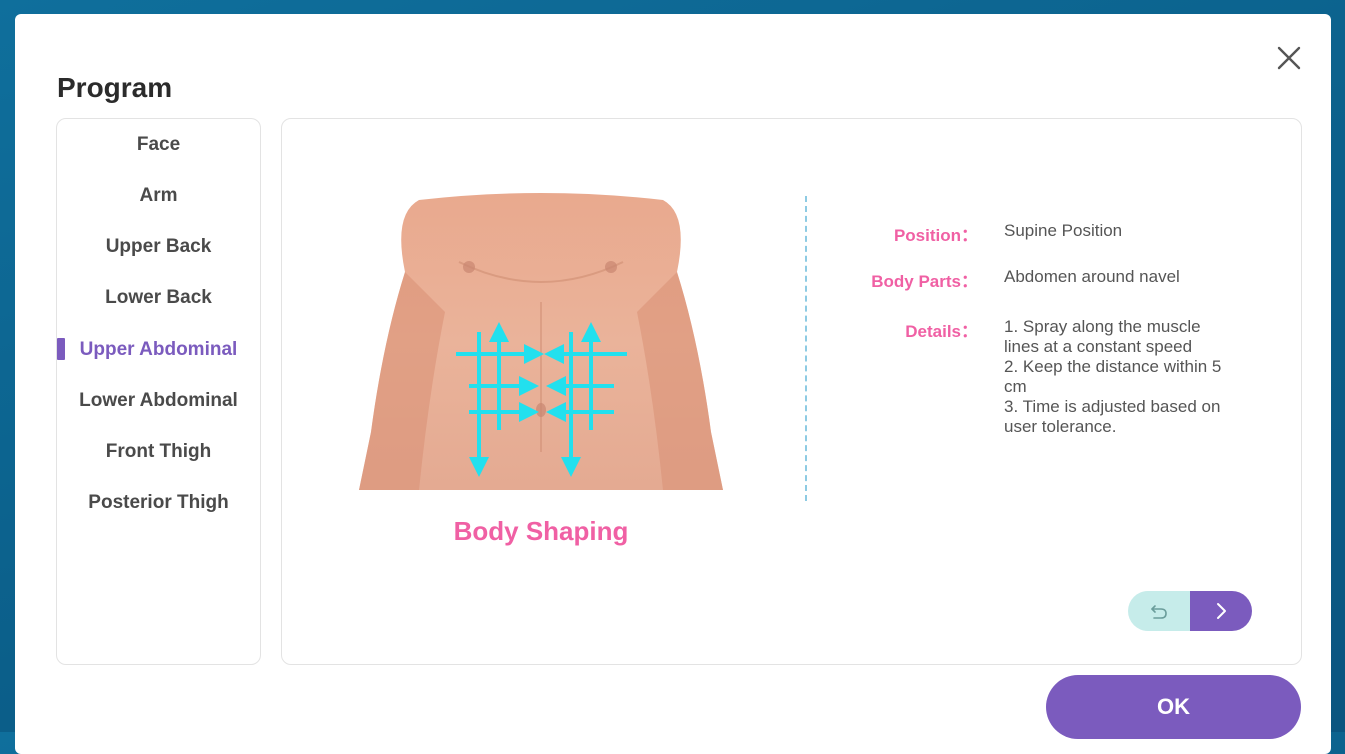 The width and height of the screenshot is (1345, 754). I want to click on program-name: Body Shaping, so click(541, 531).